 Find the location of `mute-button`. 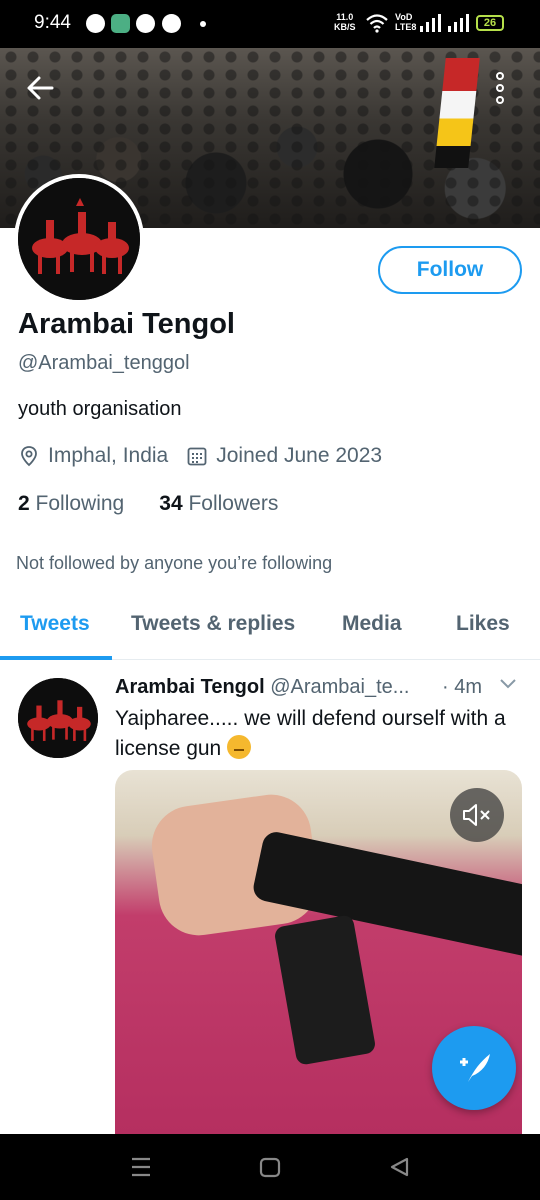

mute-button is located at coordinates (477, 815).